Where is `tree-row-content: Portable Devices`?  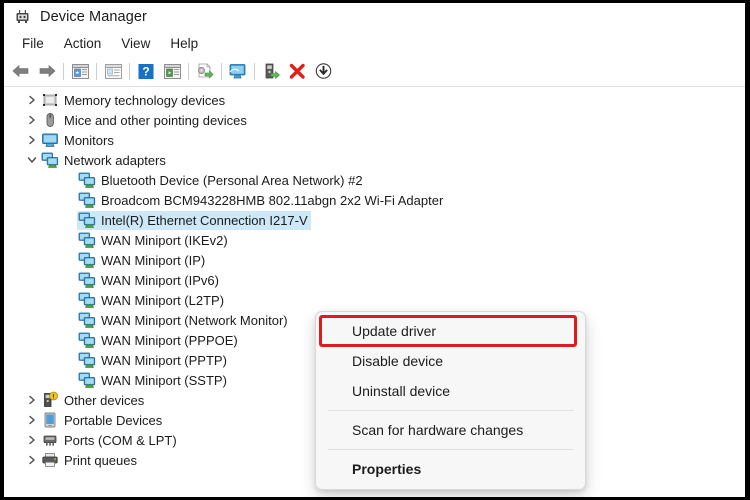
tree-row-content: Portable Devices is located at coordinates (102, 420).